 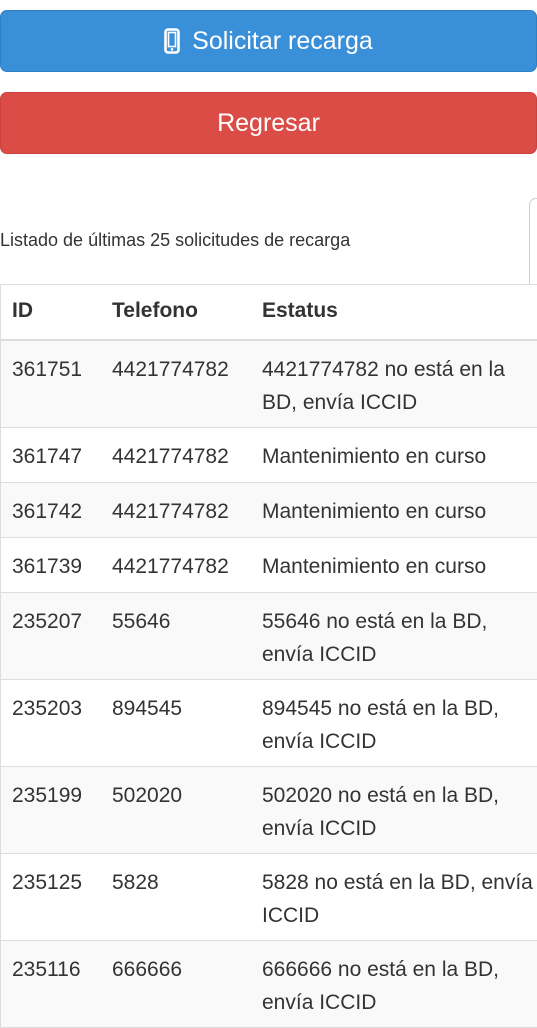 I want to click on row-id: 235125, so click(x=47, y=882).